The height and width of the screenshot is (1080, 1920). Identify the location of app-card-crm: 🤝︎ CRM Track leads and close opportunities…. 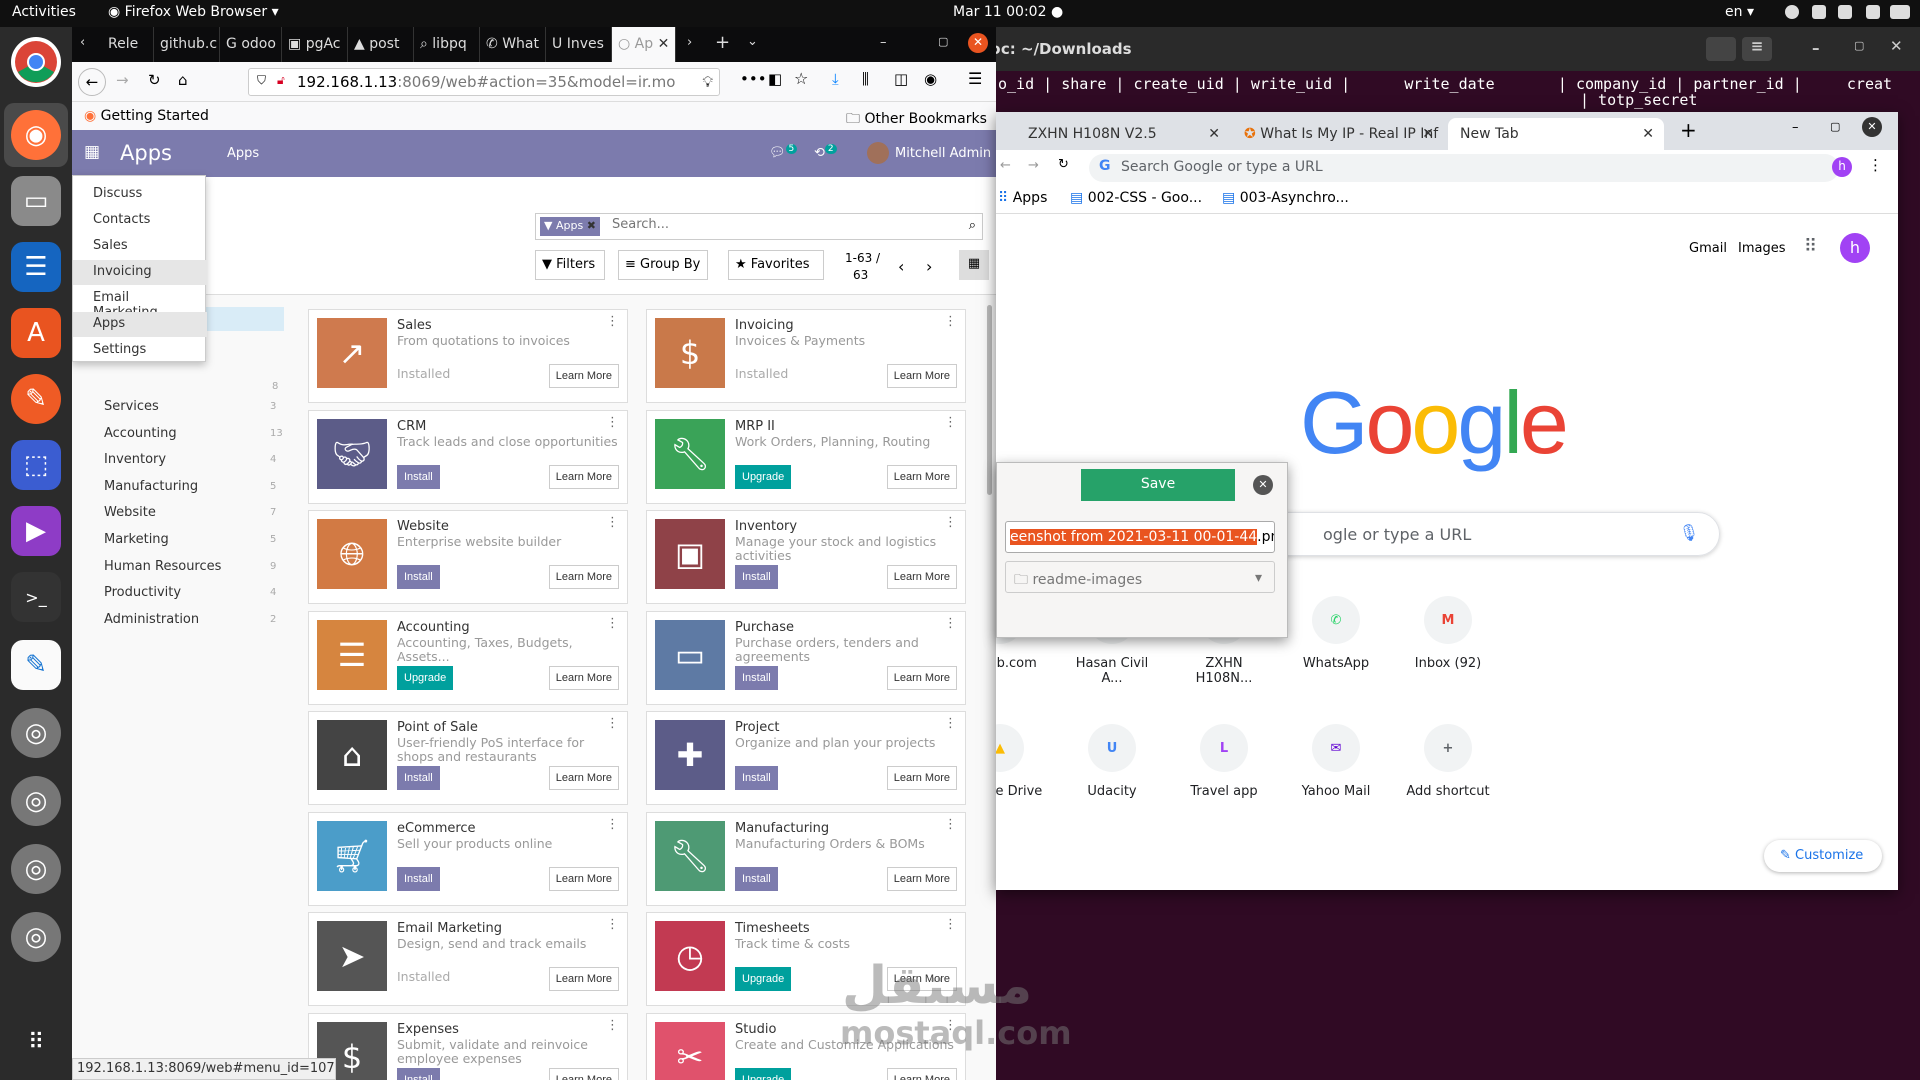
(468, 456).